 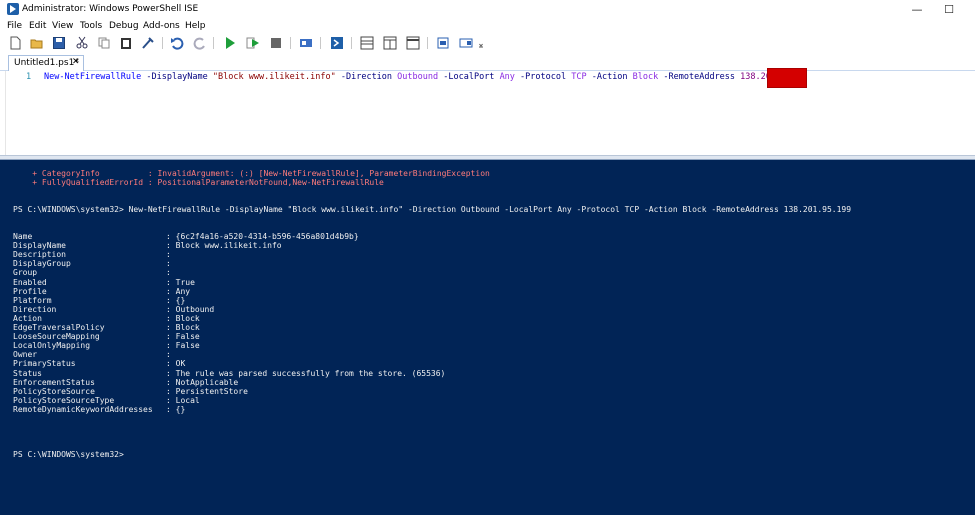 I want to click on property-row: Platform: {}, so click(x=99, y=300).